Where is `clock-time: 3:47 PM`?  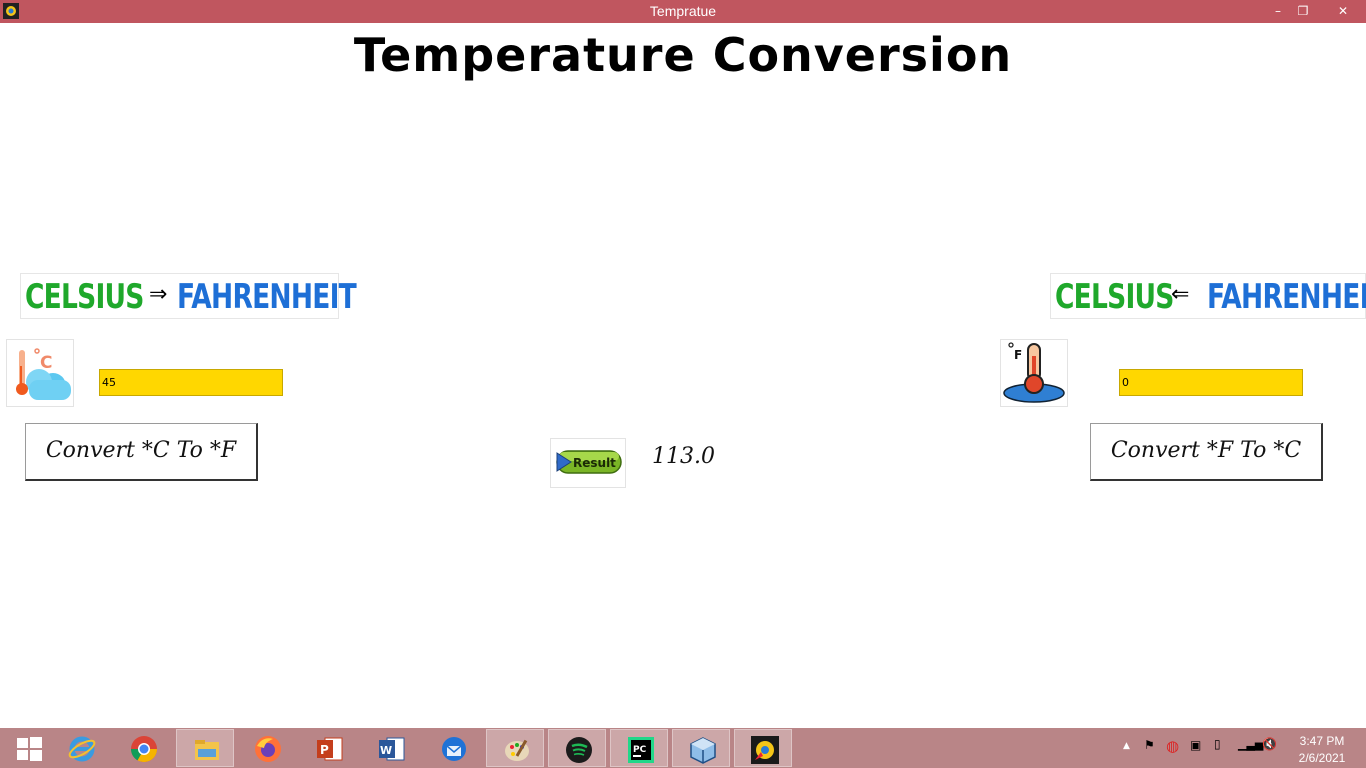
clock-time: 3:47 PM is located at coordinates (1322, 741).